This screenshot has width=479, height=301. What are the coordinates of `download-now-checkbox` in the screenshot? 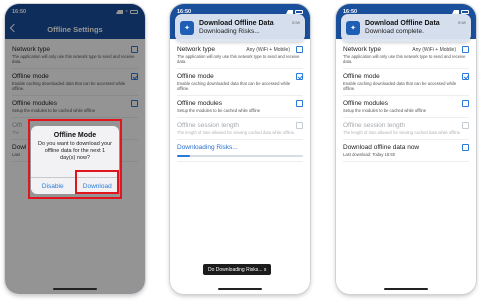 It's located at (465, 147).